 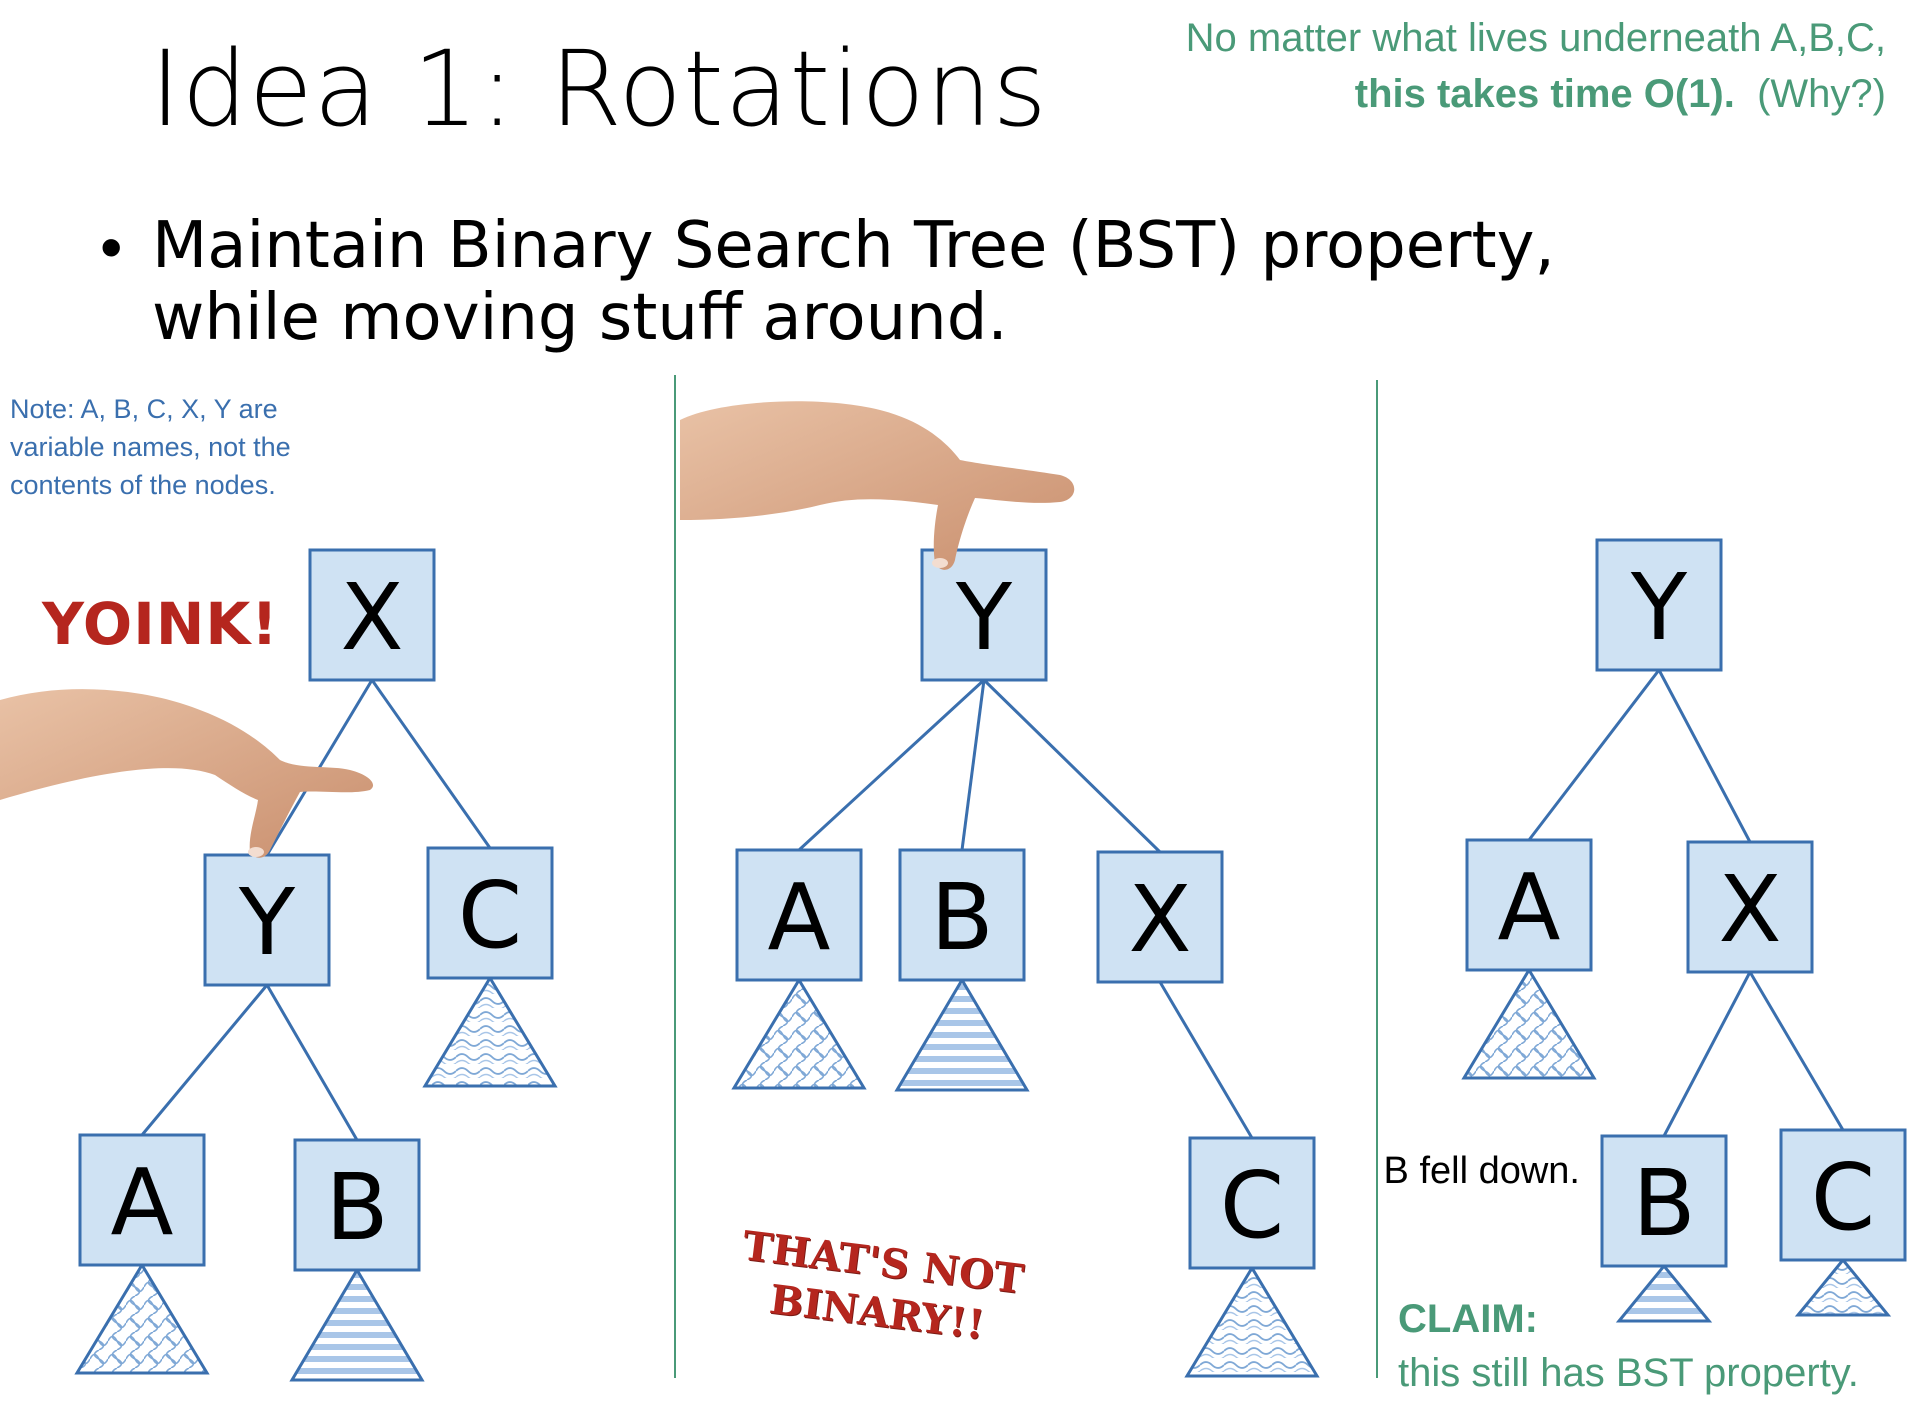 What do you see at coordinates (316, 965) in the screenshot?
I see `panel-1: X Y C A B` at bounding box center [316, 965].